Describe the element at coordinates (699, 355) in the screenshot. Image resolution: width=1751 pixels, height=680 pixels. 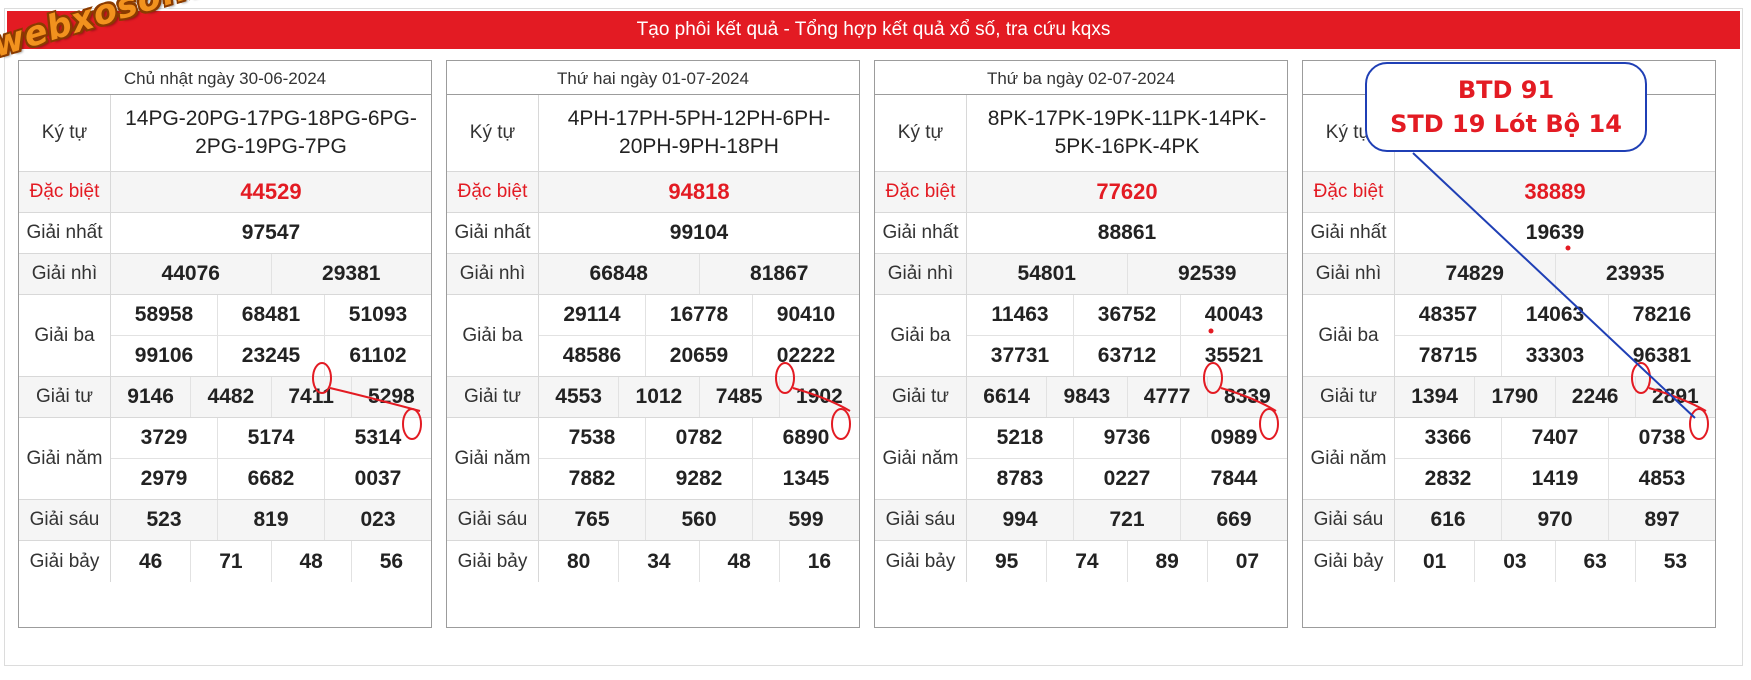
I see `values-line: 48586 20659 02222` at that location.